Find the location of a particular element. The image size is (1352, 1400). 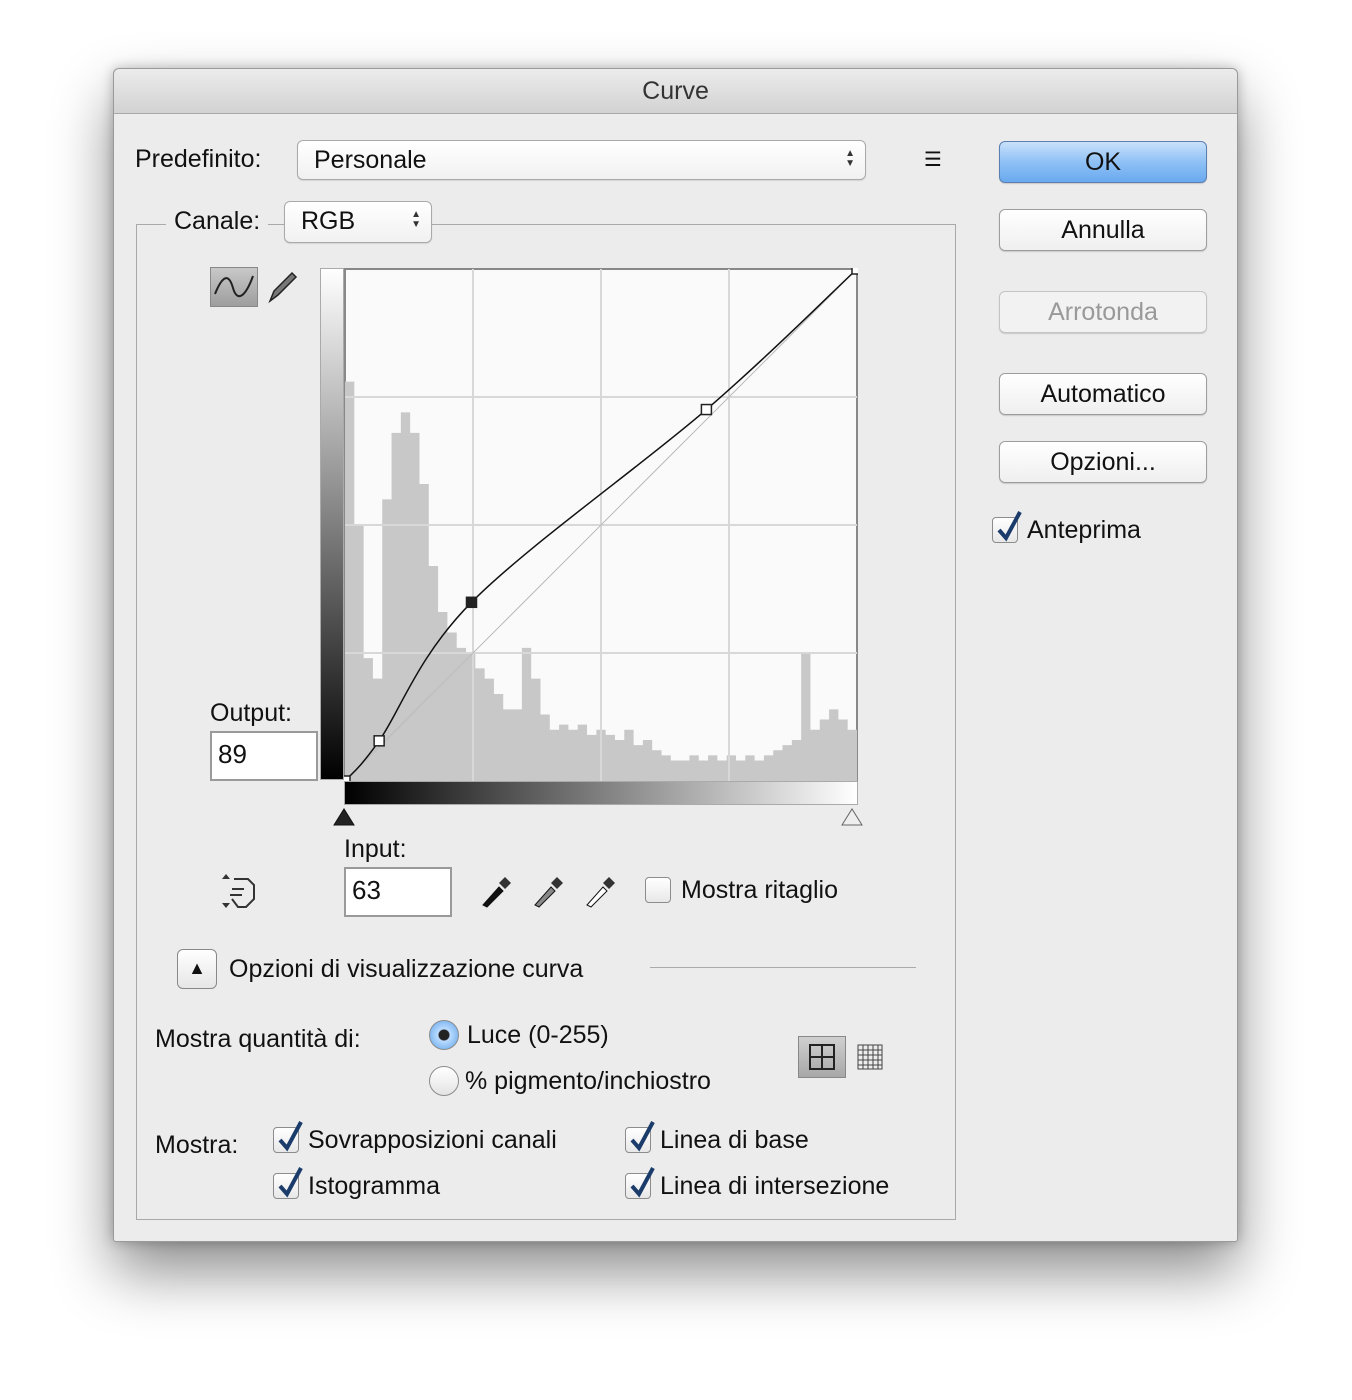

grid-4x4-icon is located at coordinates (822, 1057).